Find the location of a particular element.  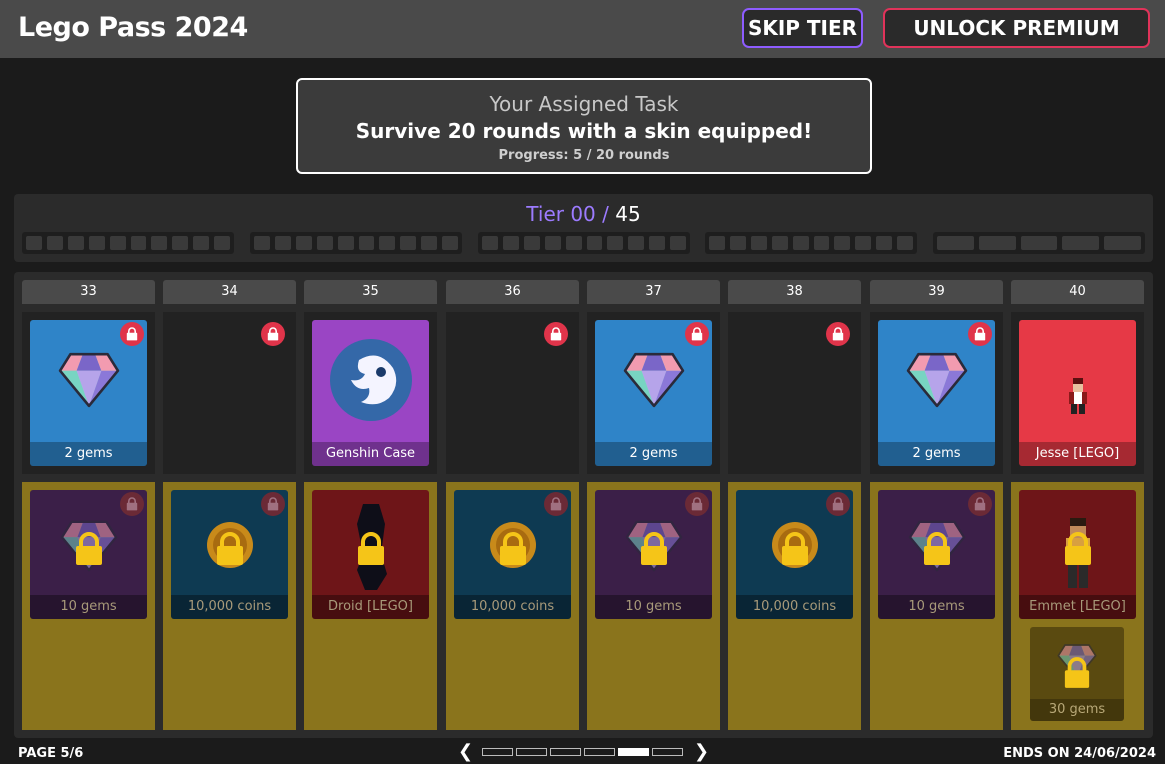

tier-number: 35 is located at coordinates (370, 292).